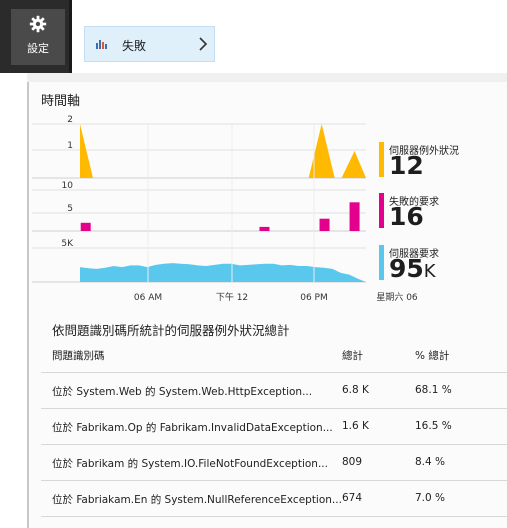 The height and width of the screenshot is (528, 507). What do you see at coordinates (412, 268) in the screenshot?
I see `stat-value: 95K` at bounding box center [412, 268].